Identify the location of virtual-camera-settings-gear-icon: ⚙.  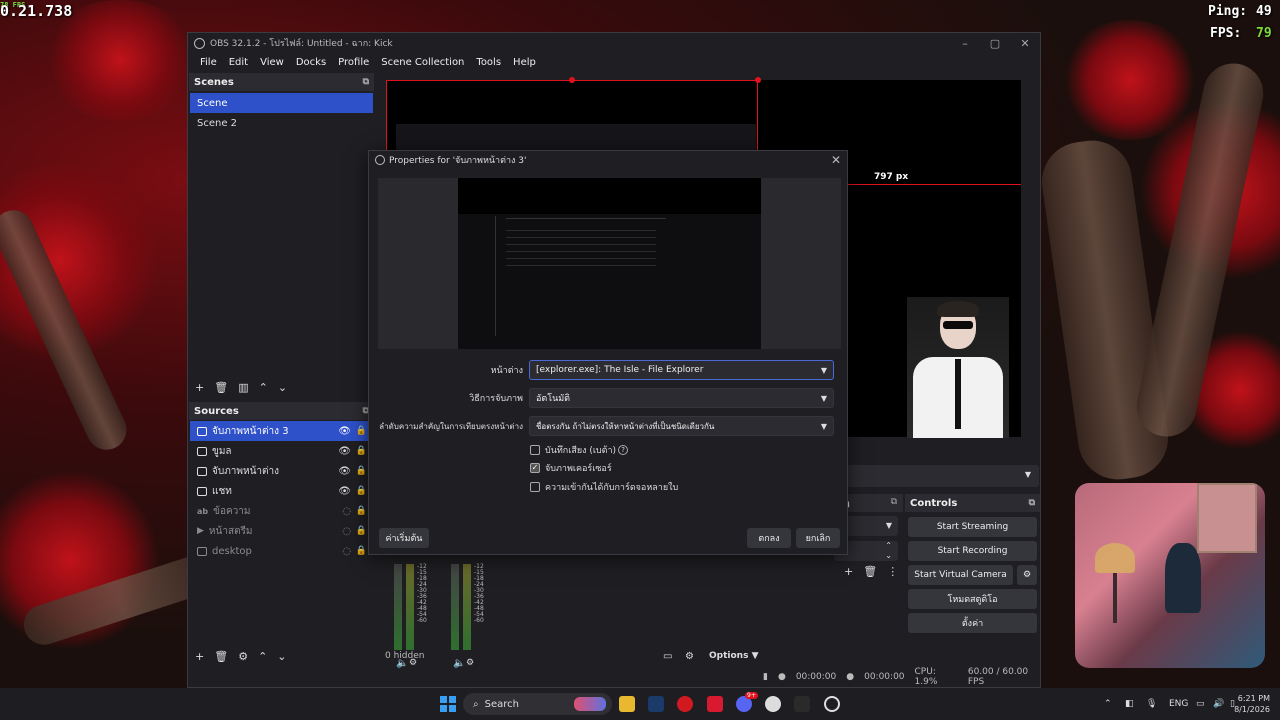
(1027, 575).